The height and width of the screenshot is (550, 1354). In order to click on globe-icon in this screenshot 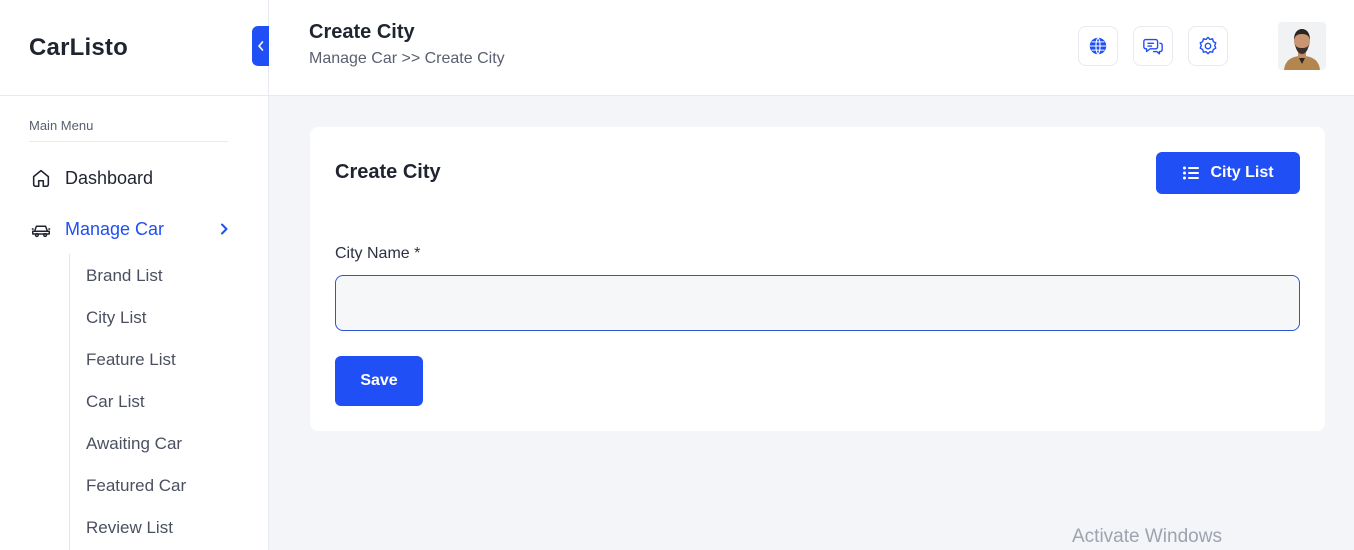, I will do `click(1098, 46)`.